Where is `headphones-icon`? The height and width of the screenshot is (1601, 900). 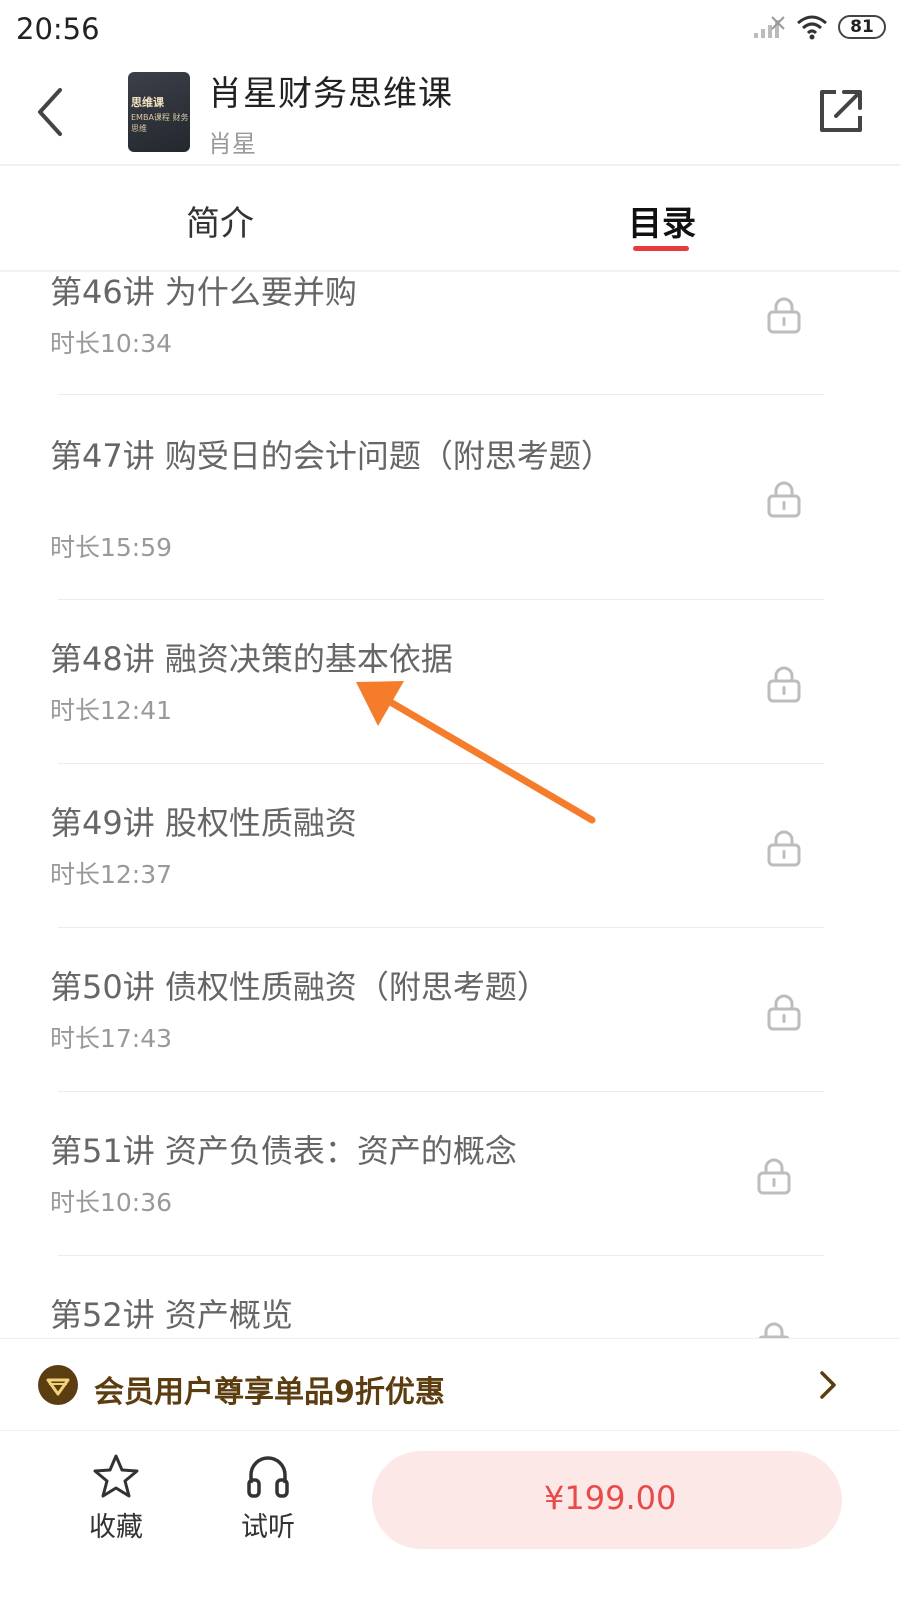
headphones-icon is located at coordinates (268, 1477).